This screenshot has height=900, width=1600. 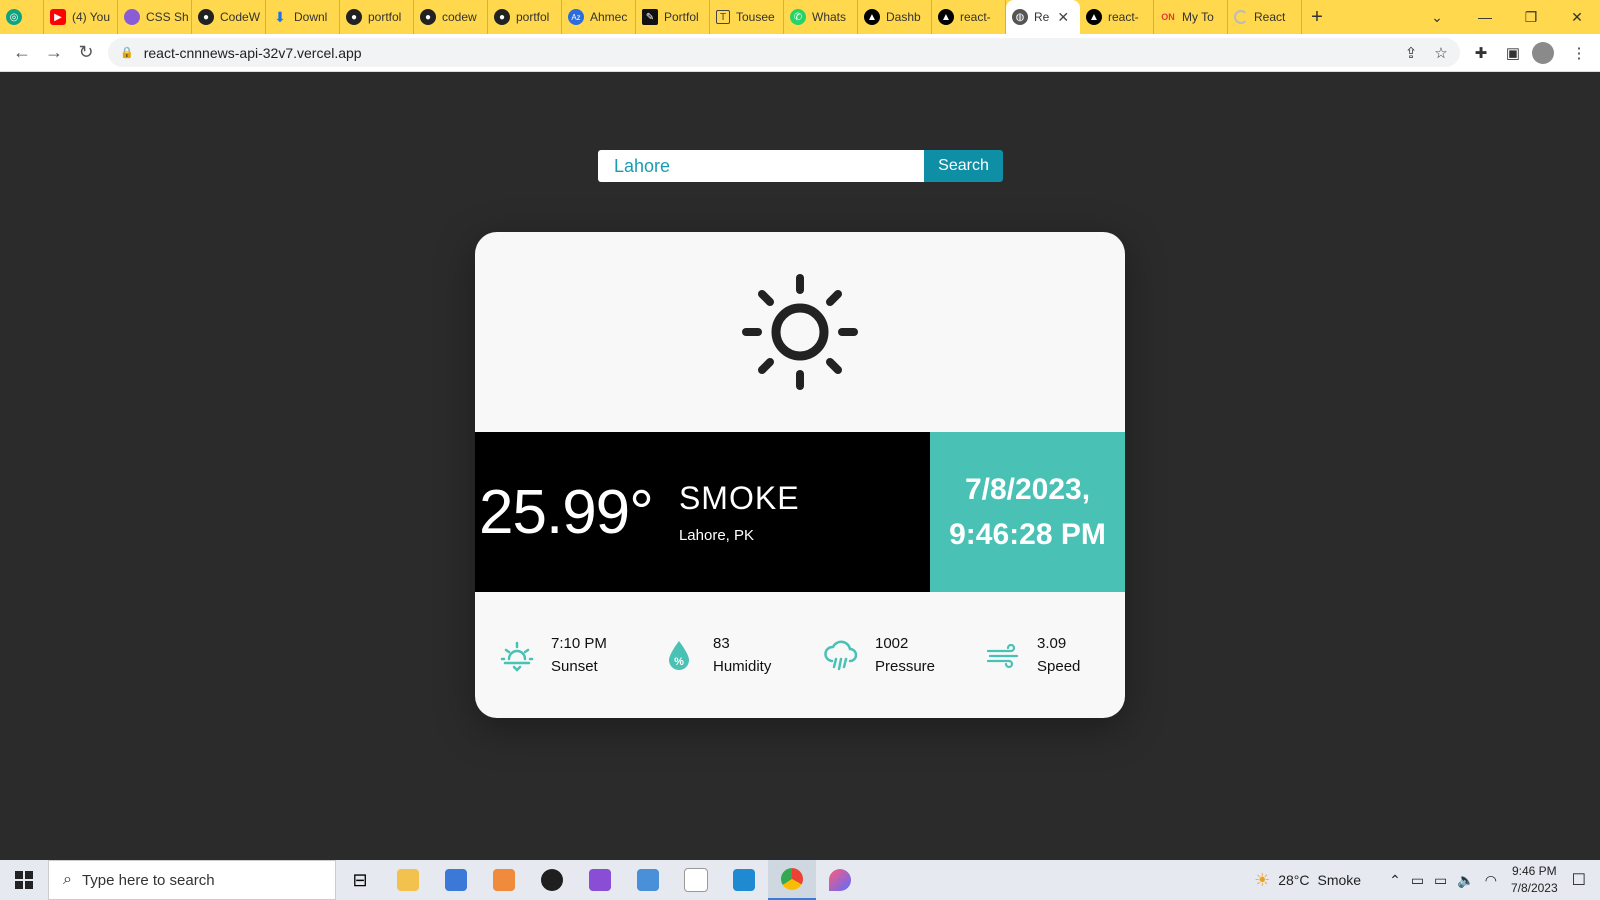 I want to click on date-text: 7/8/2023,, so click(x=1027, y=489).